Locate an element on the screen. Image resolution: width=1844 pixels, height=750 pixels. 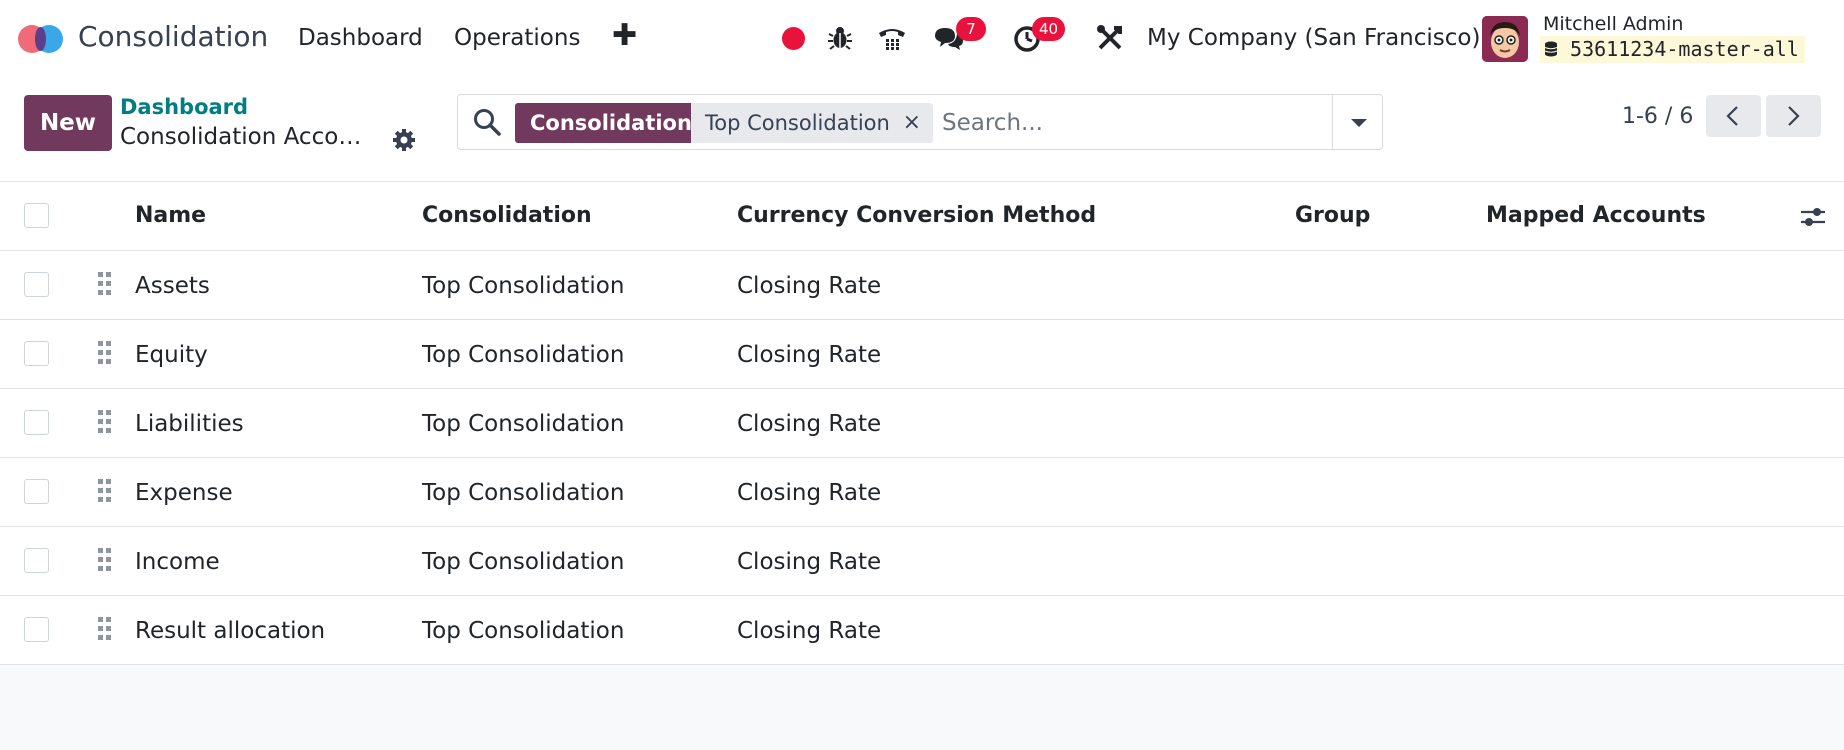
pager-value: 1-6 / 6 is located at coordinates (1657, 116).